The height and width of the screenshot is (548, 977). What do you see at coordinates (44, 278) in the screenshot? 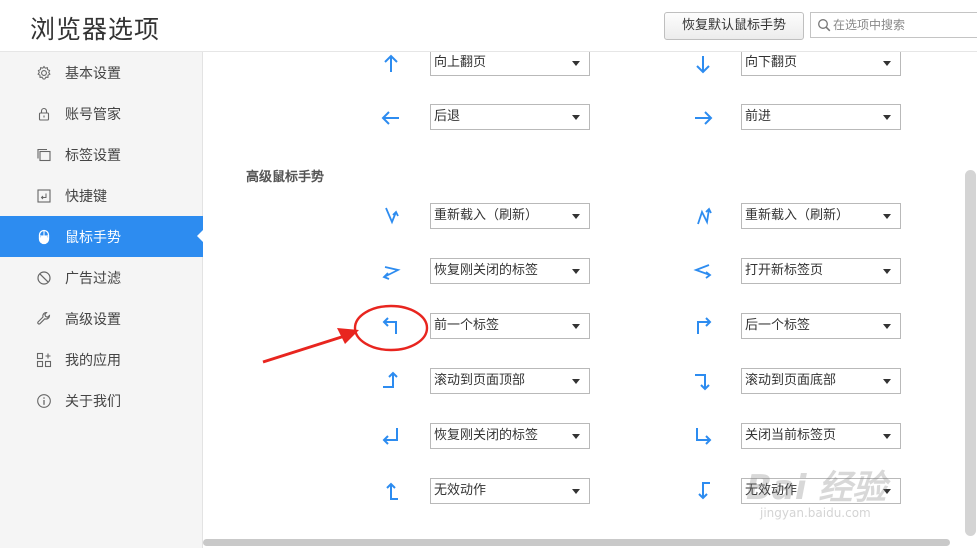
I see `block-icon` at bounding box center [44, 278].